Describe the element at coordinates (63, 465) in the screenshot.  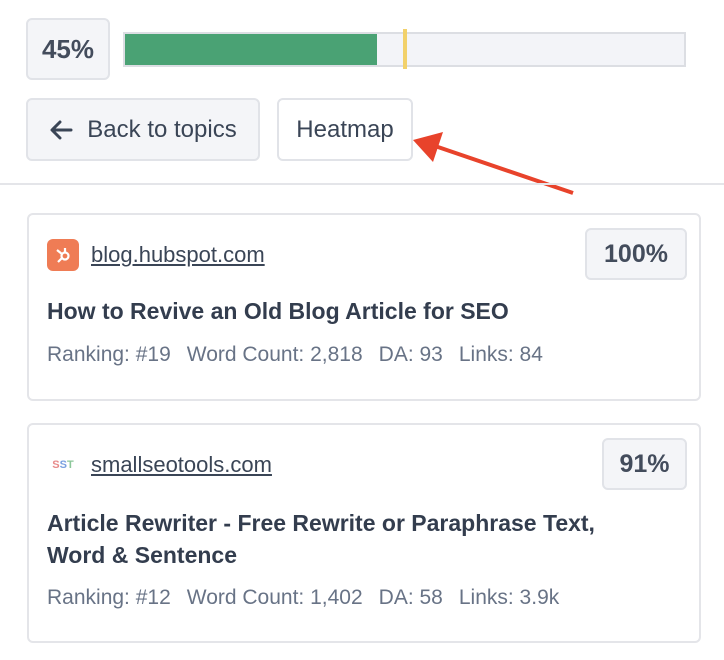
I see `sst-icon: SST` at that location.